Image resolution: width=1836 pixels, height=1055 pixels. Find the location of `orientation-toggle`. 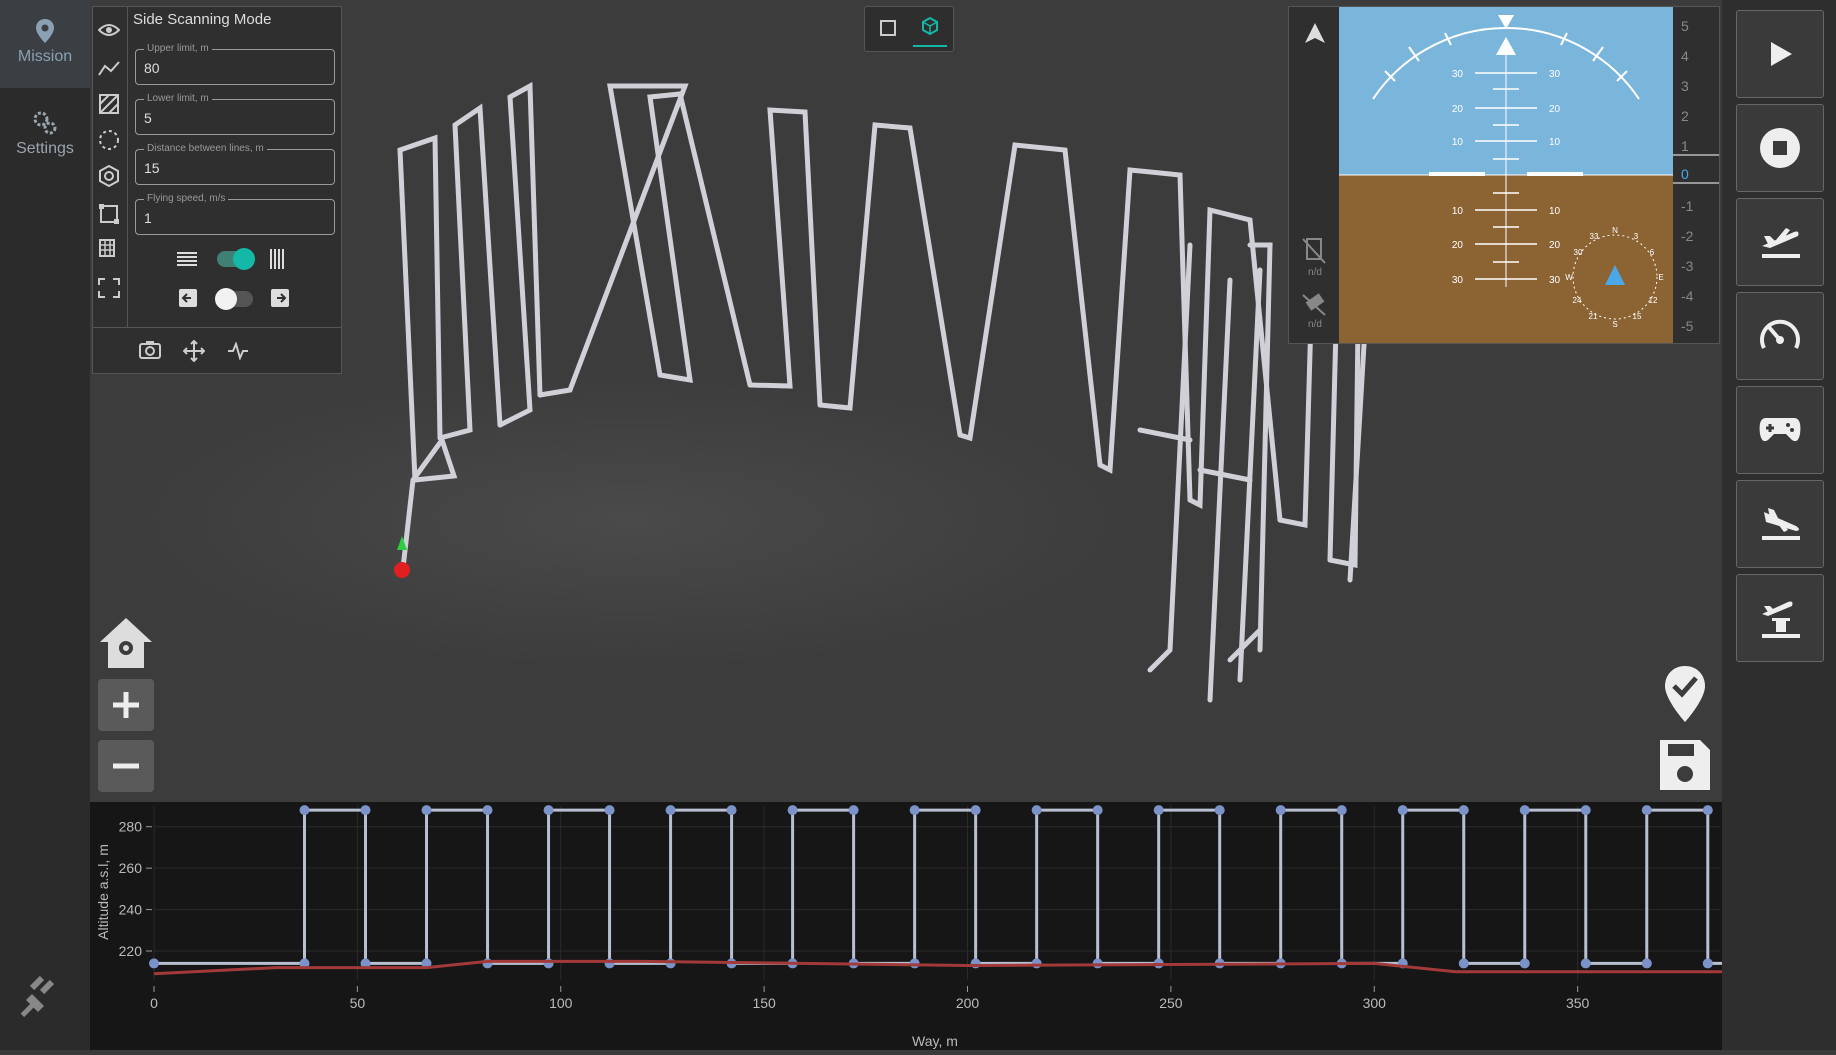

orientation-toggle is located at coordinates (236, 259).